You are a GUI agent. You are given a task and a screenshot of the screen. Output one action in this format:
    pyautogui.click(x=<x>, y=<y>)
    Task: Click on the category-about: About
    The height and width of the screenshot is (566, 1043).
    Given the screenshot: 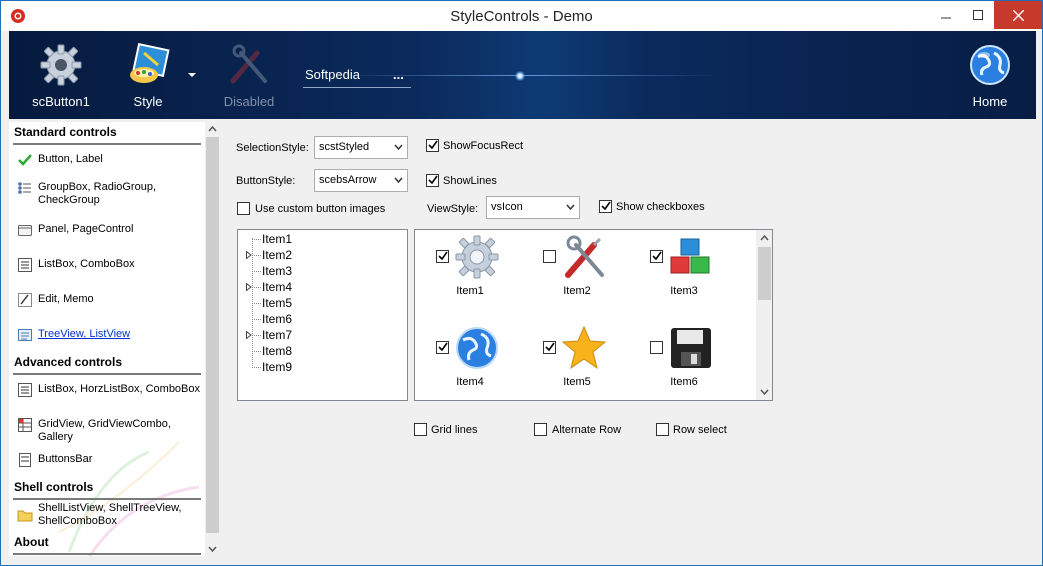 What is the action you would take?
    pyautogui.click(x=107, y=545)
    